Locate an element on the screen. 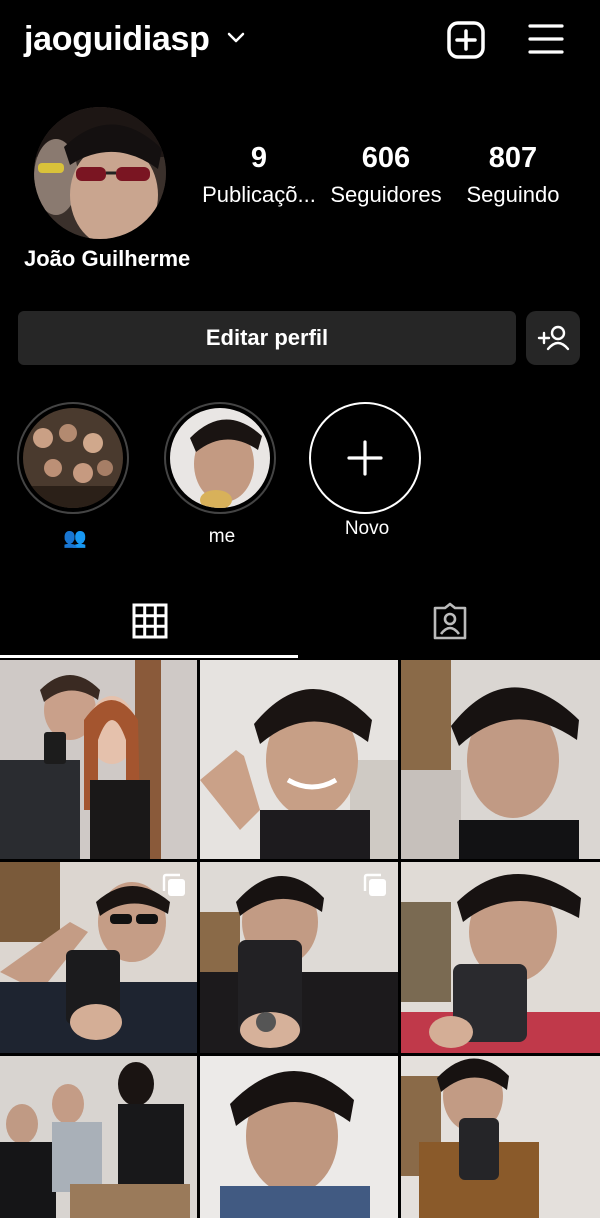 Image resolution: width=600 pixels, height=1218 pixels. discover-people-button is located at coordinates (553, 338).